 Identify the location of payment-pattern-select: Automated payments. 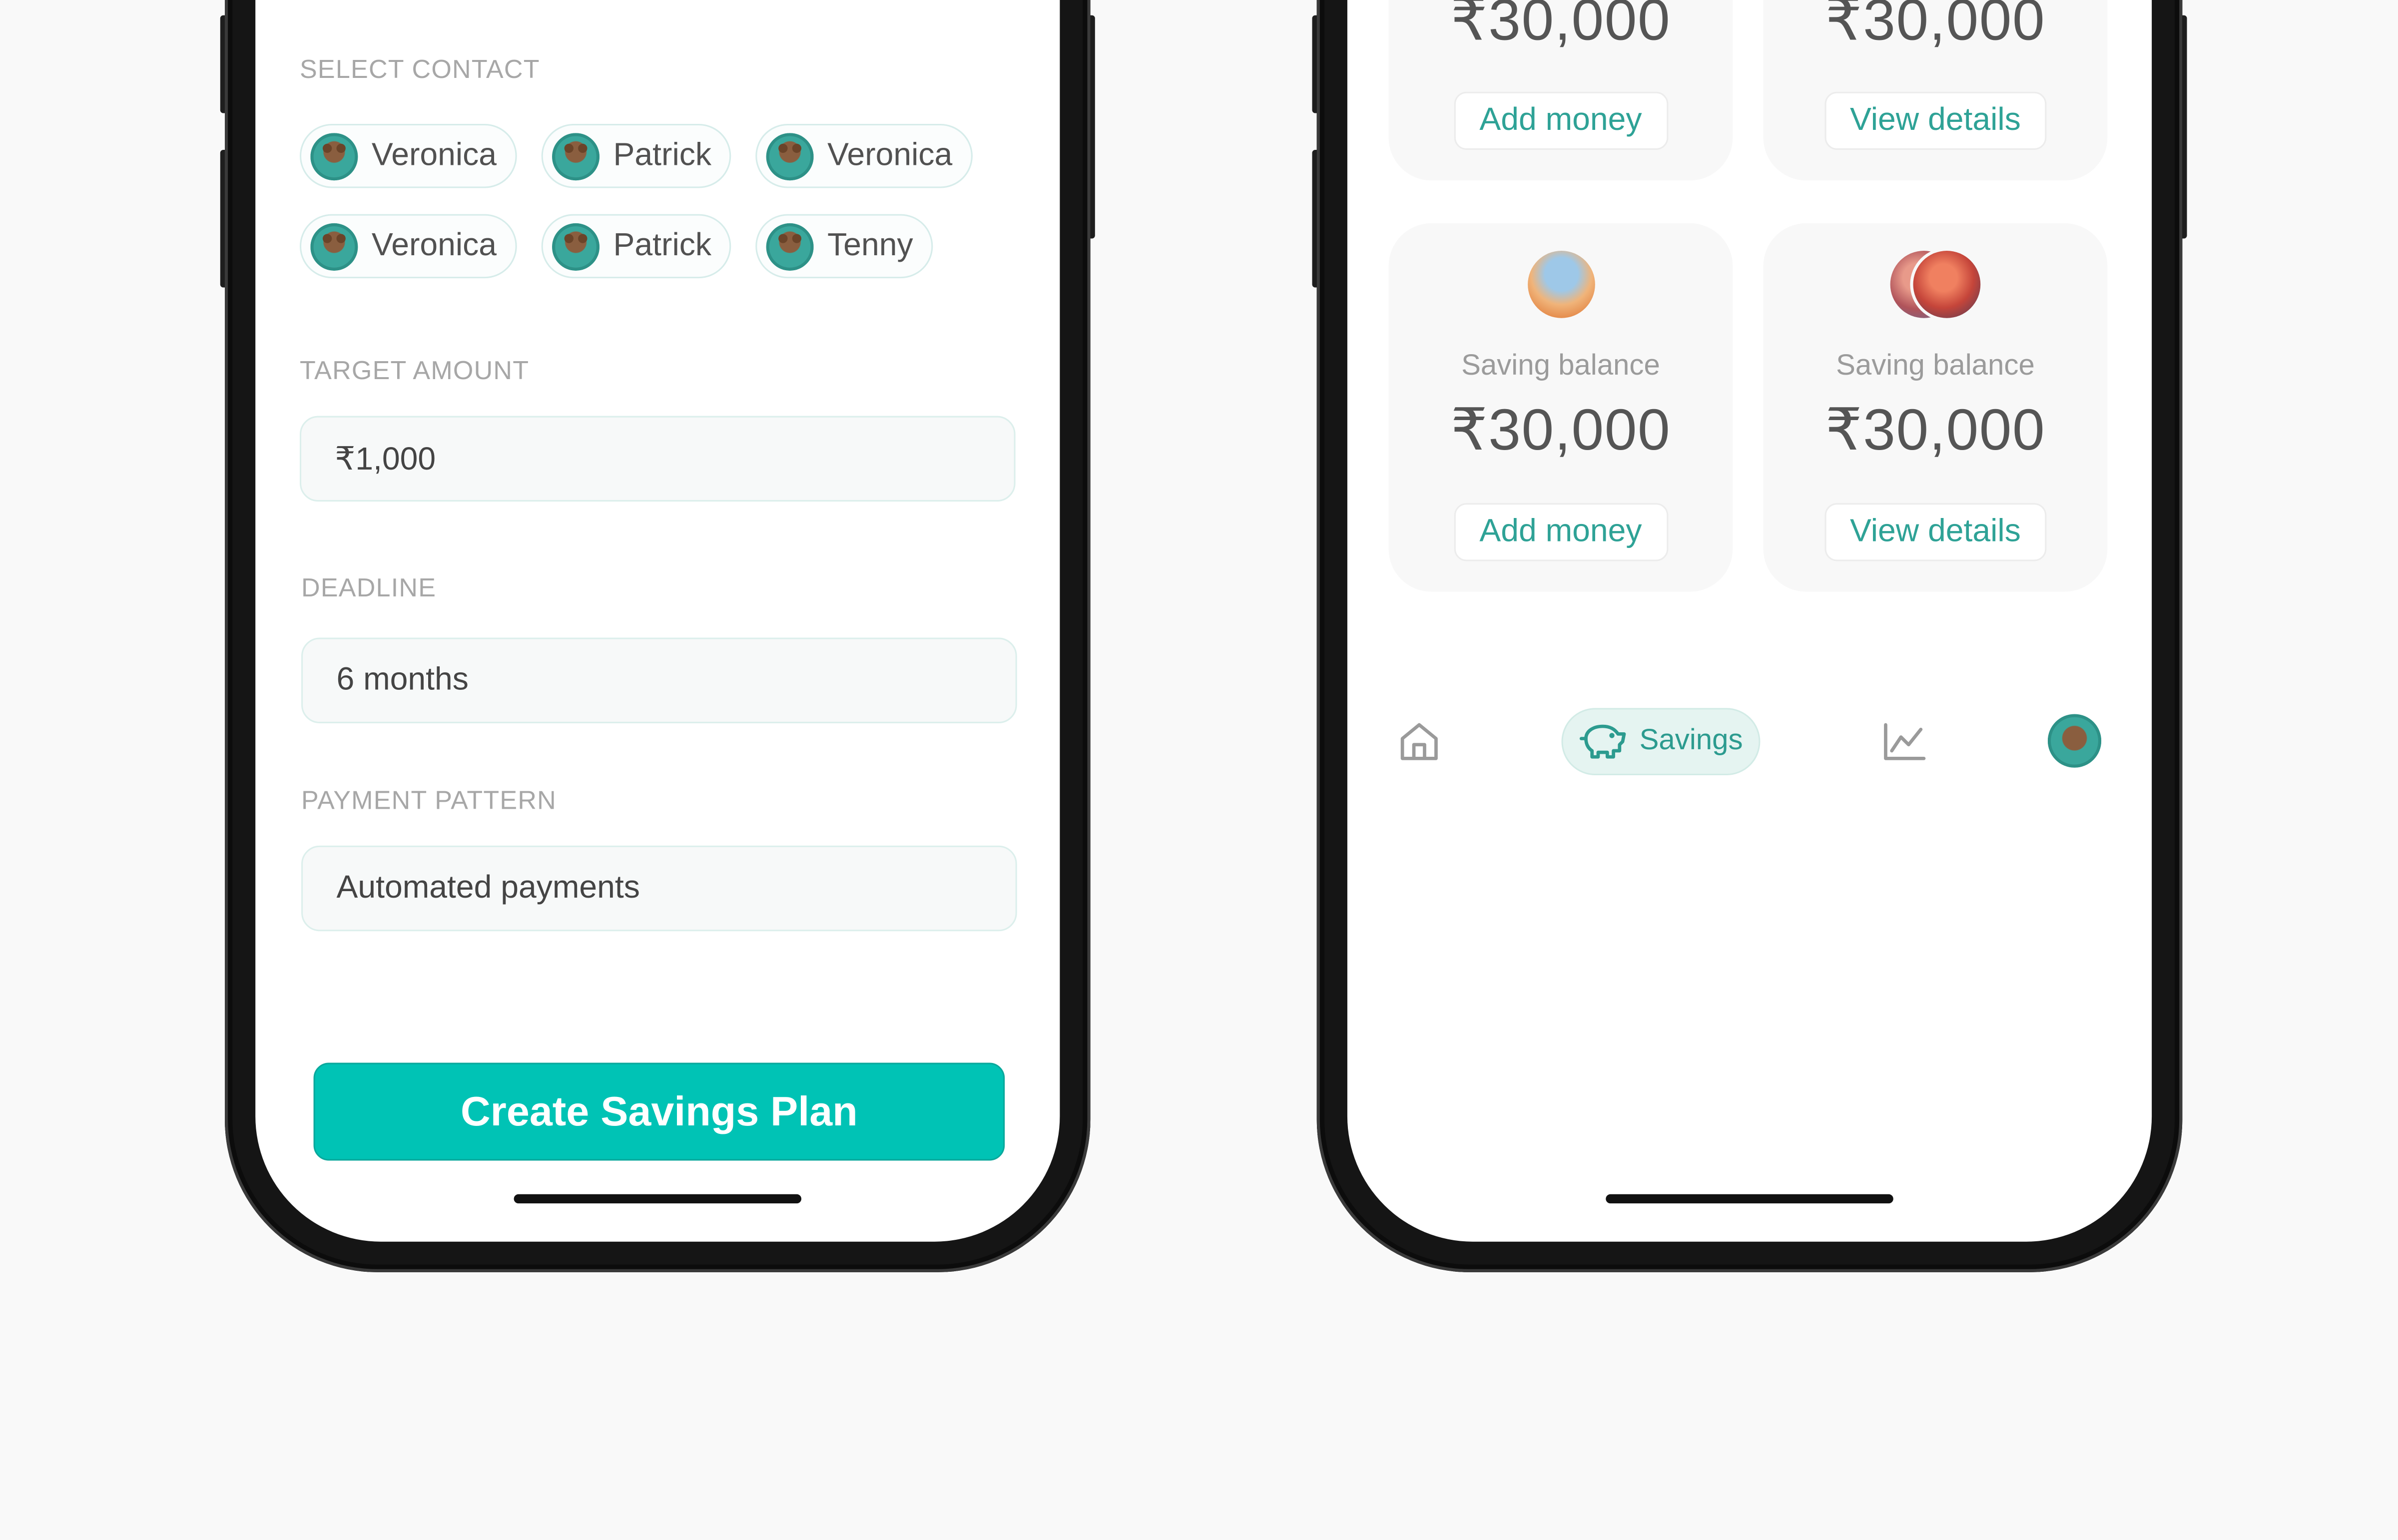
(659, 889).